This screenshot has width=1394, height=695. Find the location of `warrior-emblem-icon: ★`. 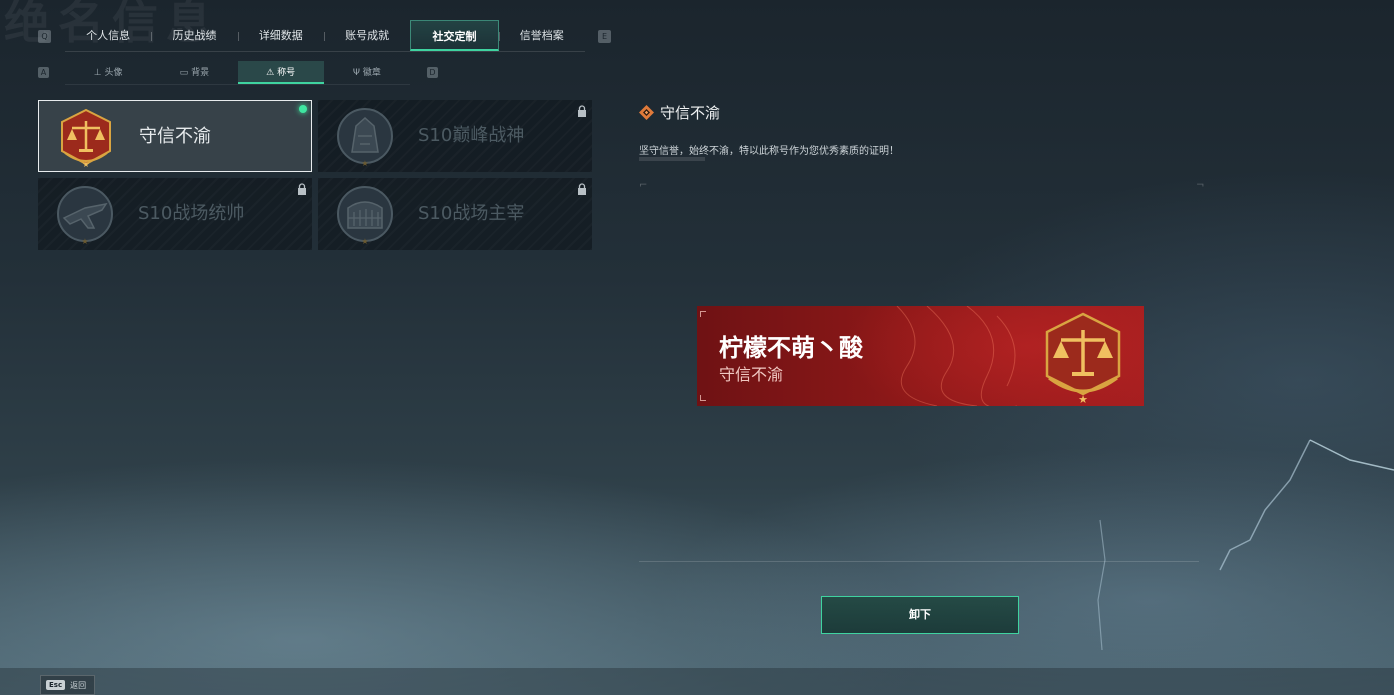

warrior-emblem-icon: ★ is located at coordinates (365, 138).